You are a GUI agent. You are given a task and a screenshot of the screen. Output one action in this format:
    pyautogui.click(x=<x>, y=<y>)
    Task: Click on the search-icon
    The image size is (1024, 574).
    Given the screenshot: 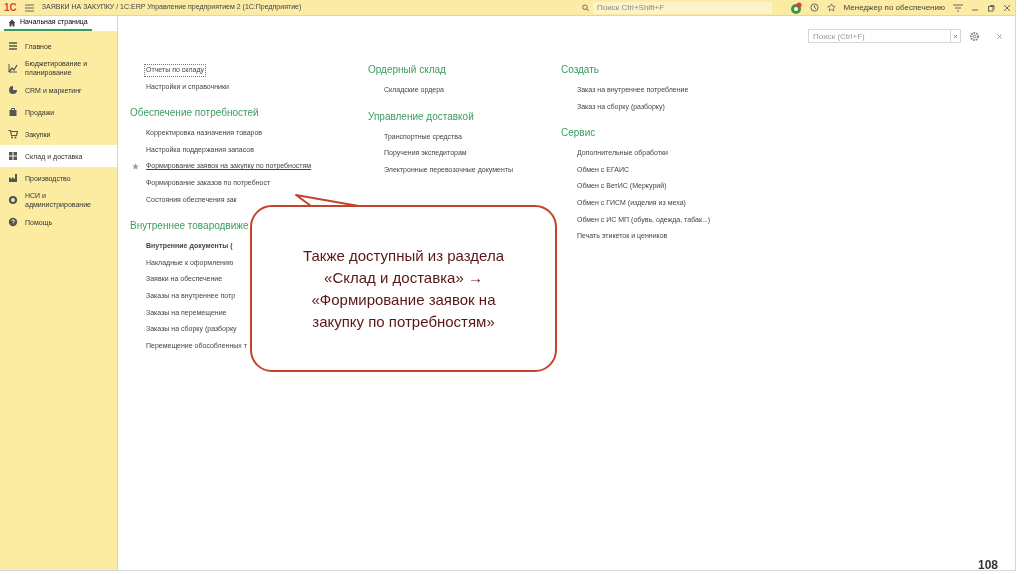 What is the action you would take?
    pyautogui.click(x=585, y=7)
    